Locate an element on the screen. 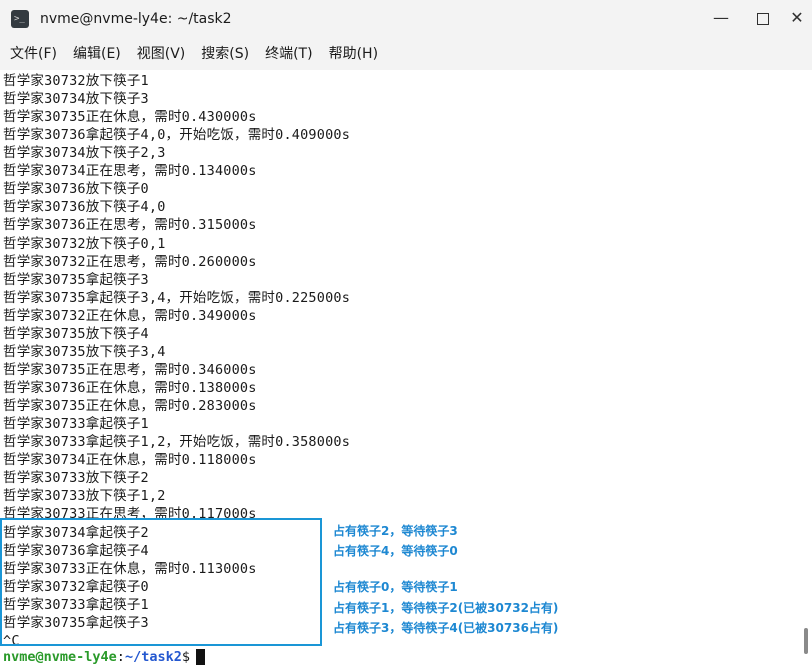  terminal-line: 哲学家30735放下筷子3,4 is located at coordinates (84, 351).